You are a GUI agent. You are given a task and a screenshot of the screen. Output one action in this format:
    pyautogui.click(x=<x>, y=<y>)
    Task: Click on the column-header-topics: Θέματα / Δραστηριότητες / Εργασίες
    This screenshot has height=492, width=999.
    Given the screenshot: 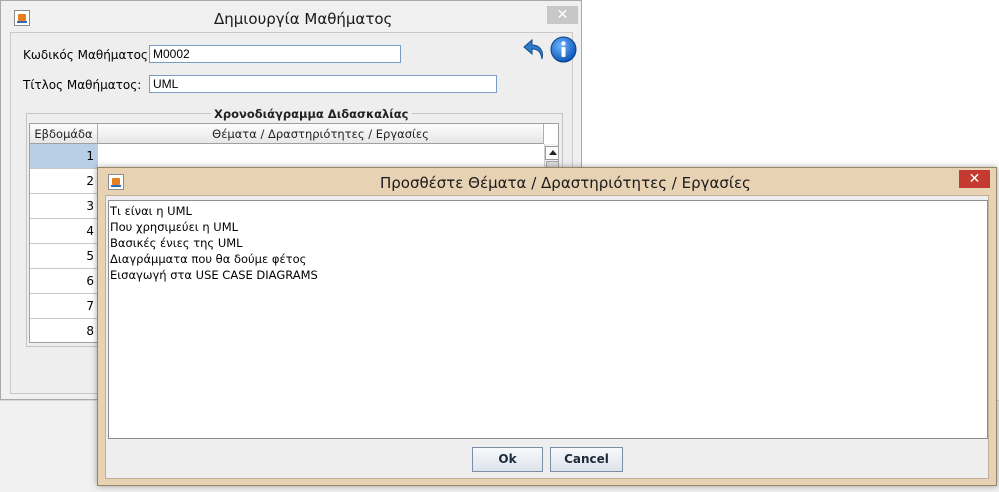 What is the action you would take?
    pyautogui.click(x=321, y=134)
    